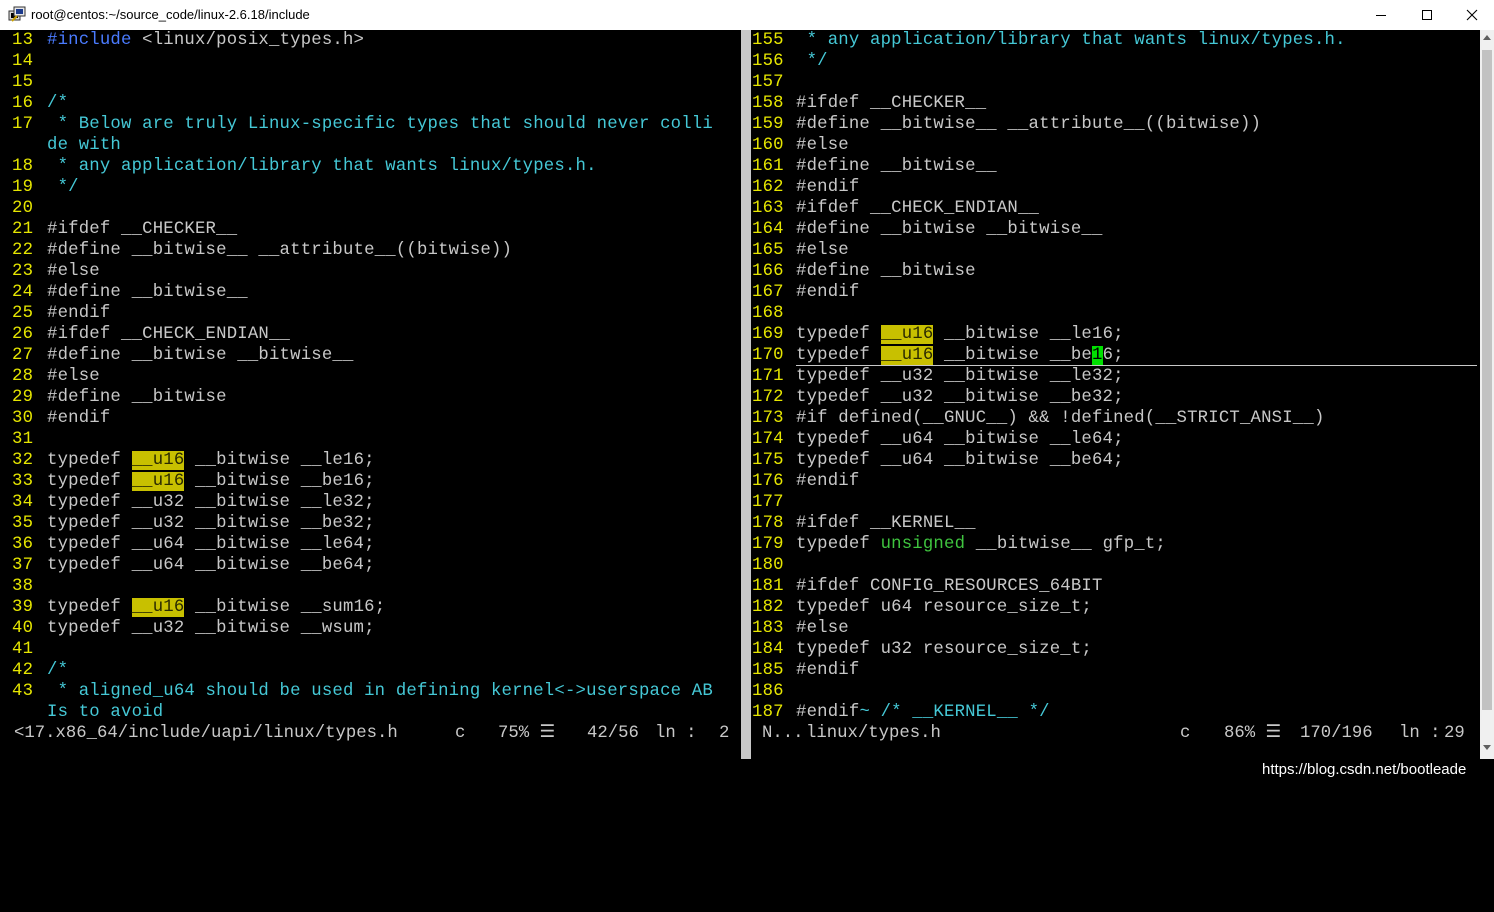  I want to click on code-line: 27 #define __bitwise __bitwise__, so click(177, 355).